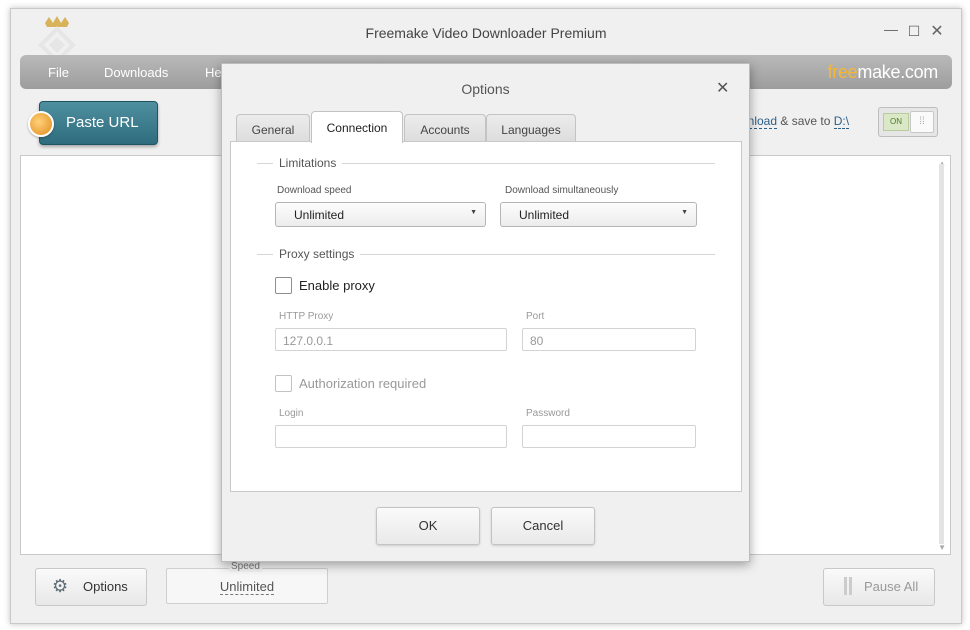 This screenshot has height=630, width=970. I want to click on enable-proxy-label: Enable proxy, so click(337, 285).